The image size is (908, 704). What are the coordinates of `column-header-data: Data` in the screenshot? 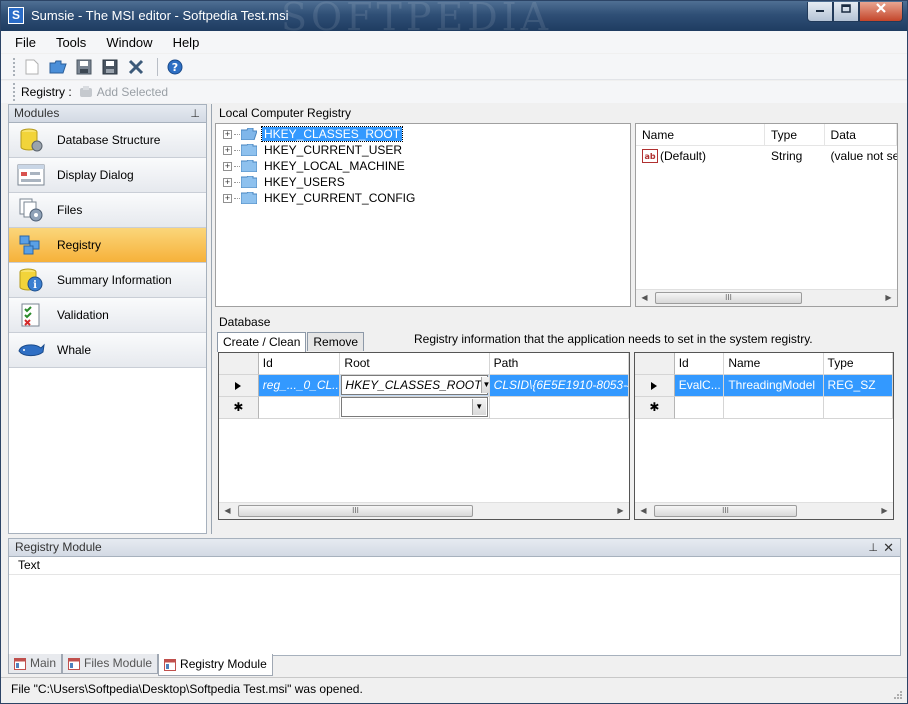 It's located at (861, 135).